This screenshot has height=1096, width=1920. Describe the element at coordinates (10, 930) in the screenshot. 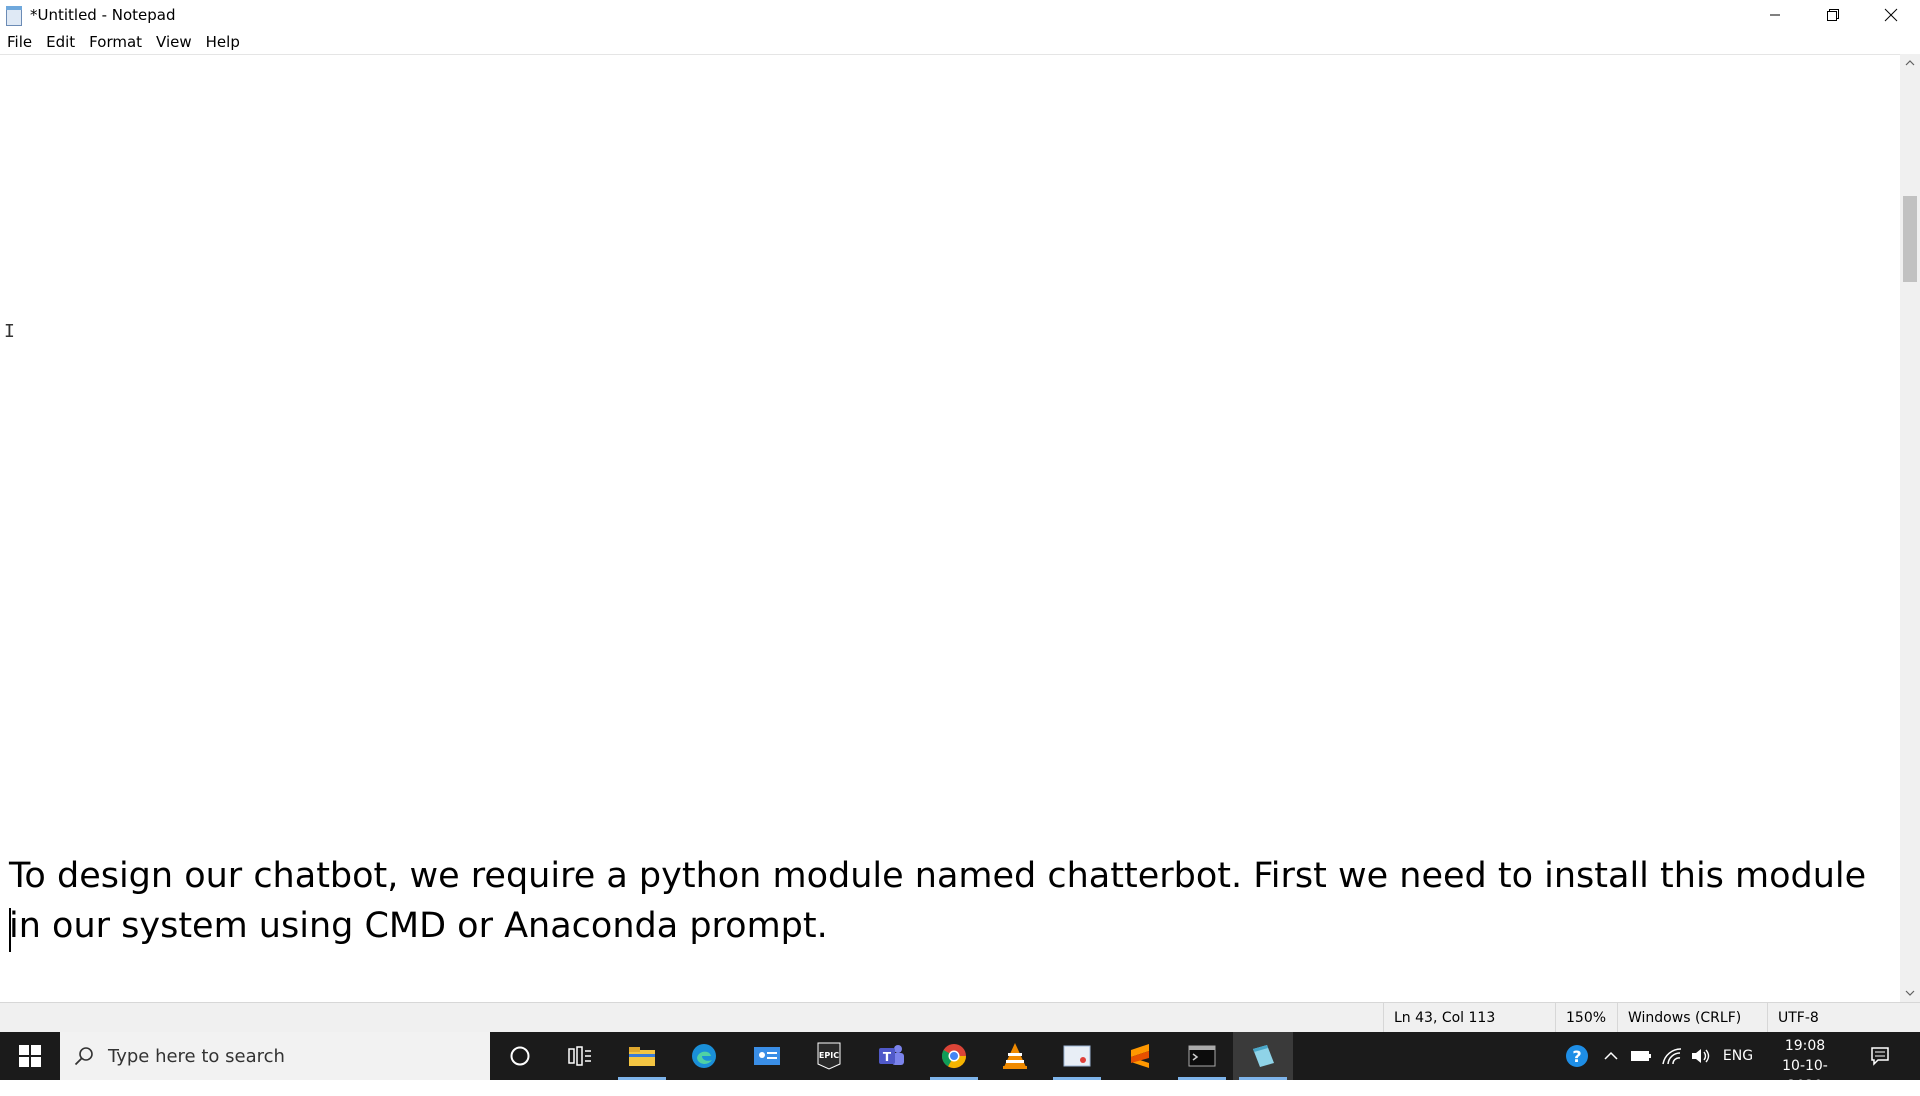

I see `text-caret` at that location.